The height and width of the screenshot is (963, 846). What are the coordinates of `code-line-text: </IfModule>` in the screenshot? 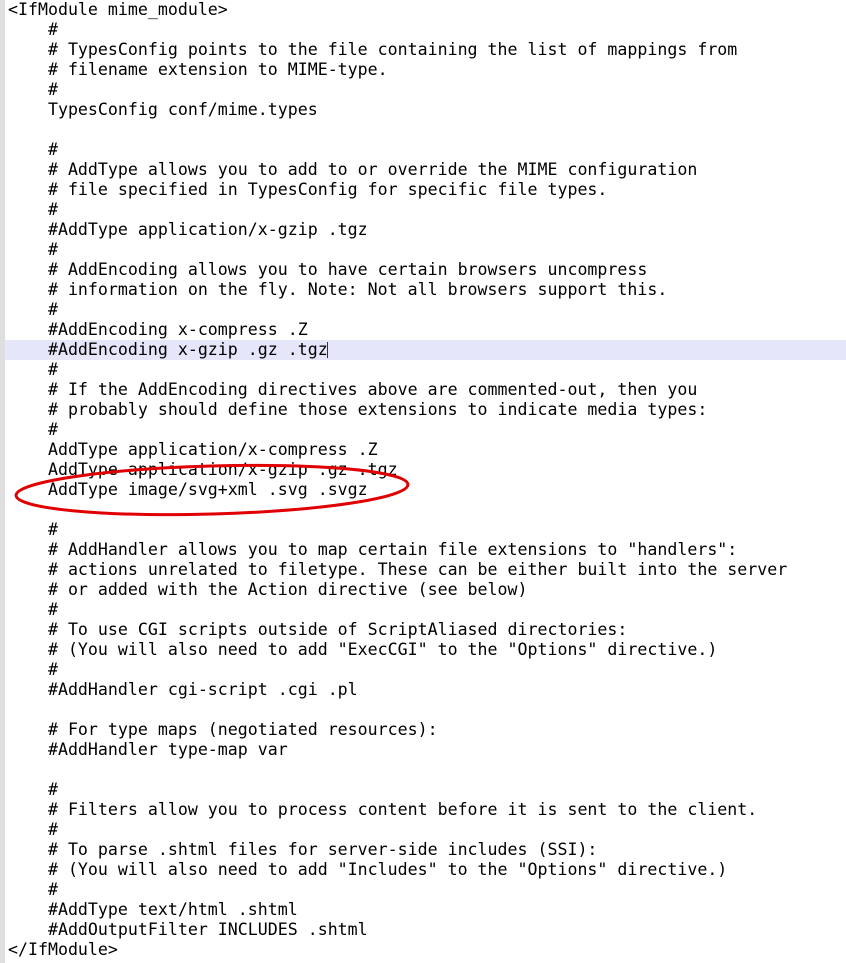 It's located at (63, 949).